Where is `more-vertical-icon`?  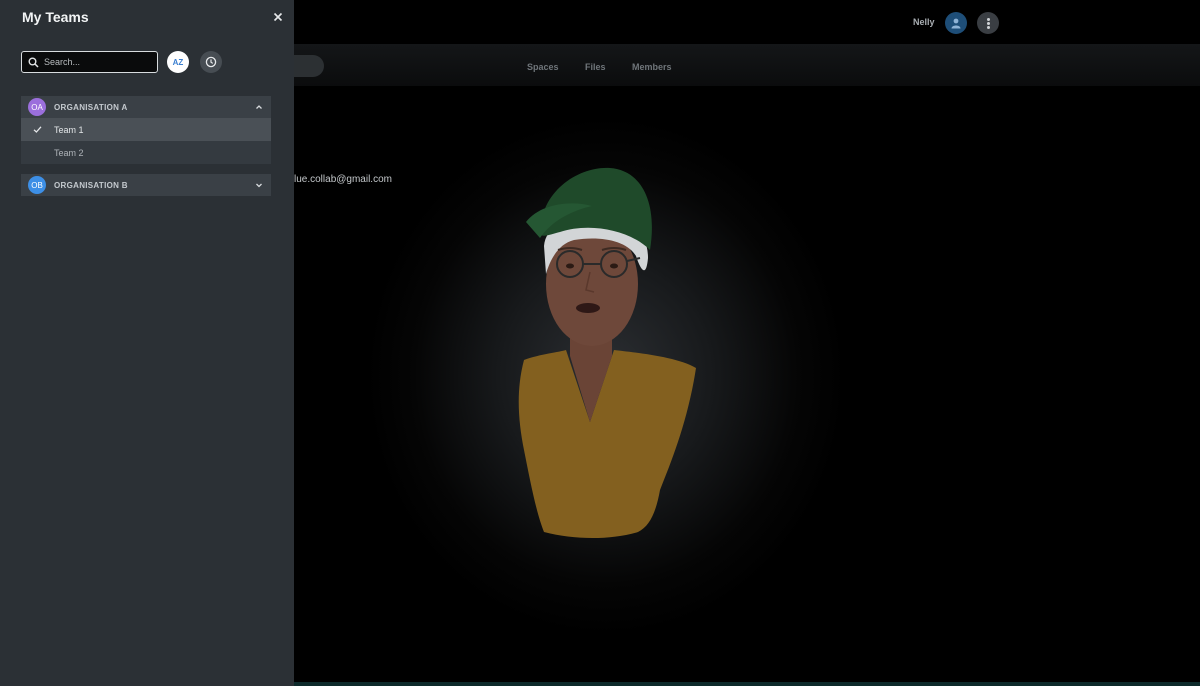 more-vertical-icon is located at coordinates (988, 23).